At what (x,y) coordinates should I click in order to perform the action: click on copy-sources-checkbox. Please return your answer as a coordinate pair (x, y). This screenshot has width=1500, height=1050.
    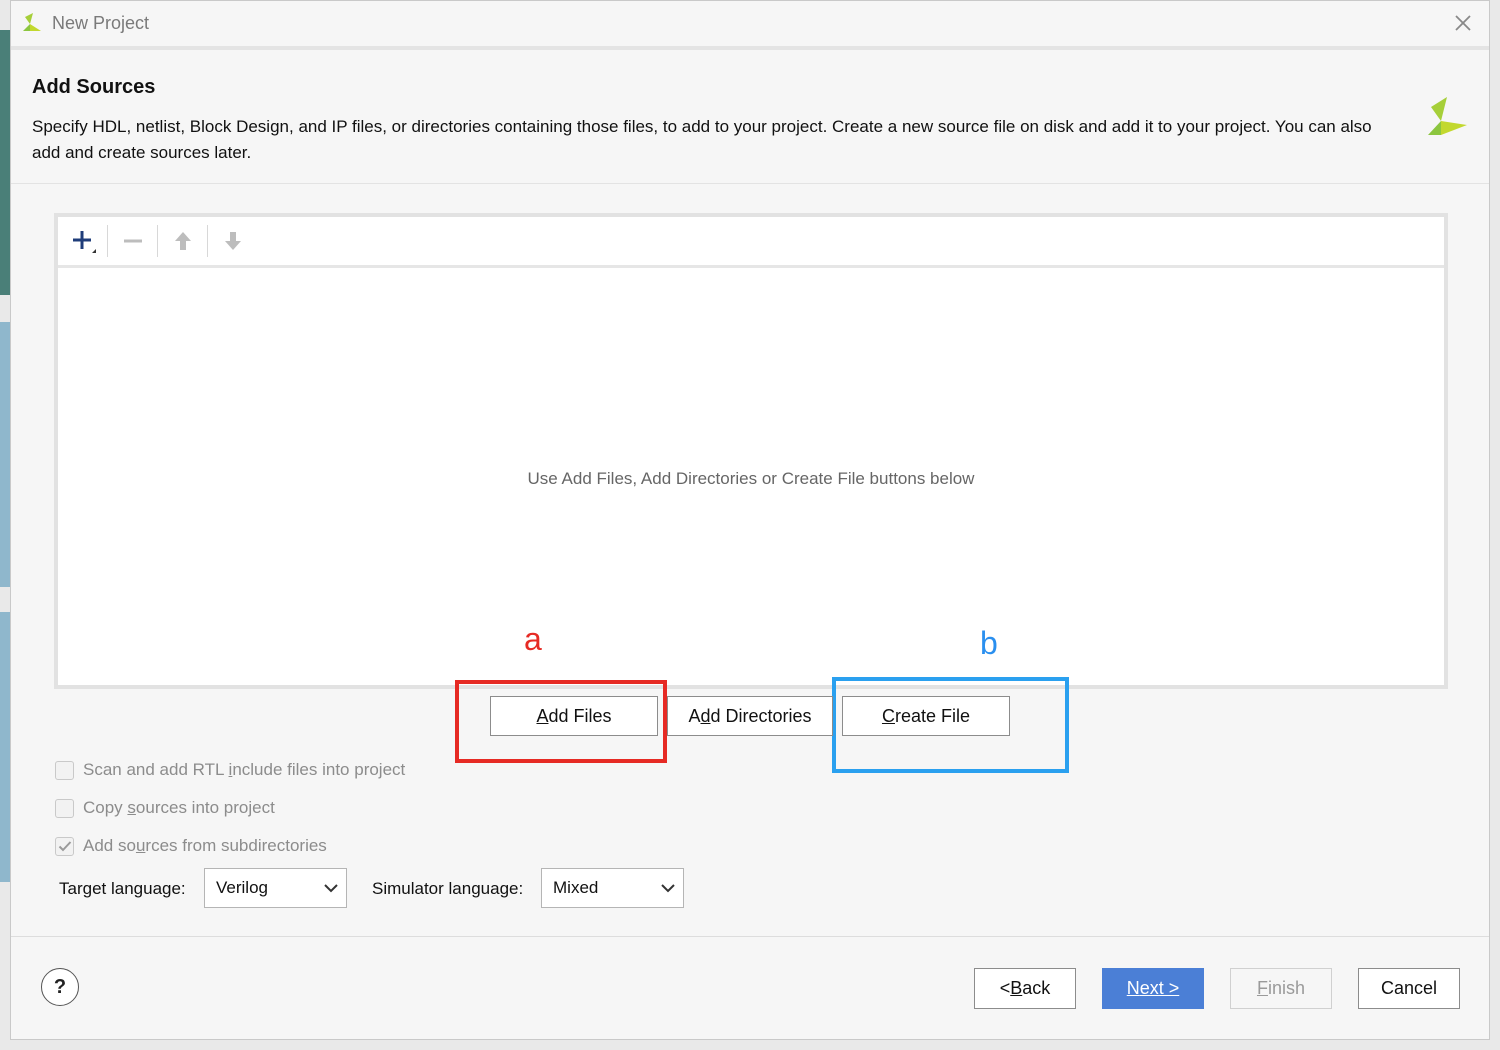
    Looking at the image, I should click on (64, 808).